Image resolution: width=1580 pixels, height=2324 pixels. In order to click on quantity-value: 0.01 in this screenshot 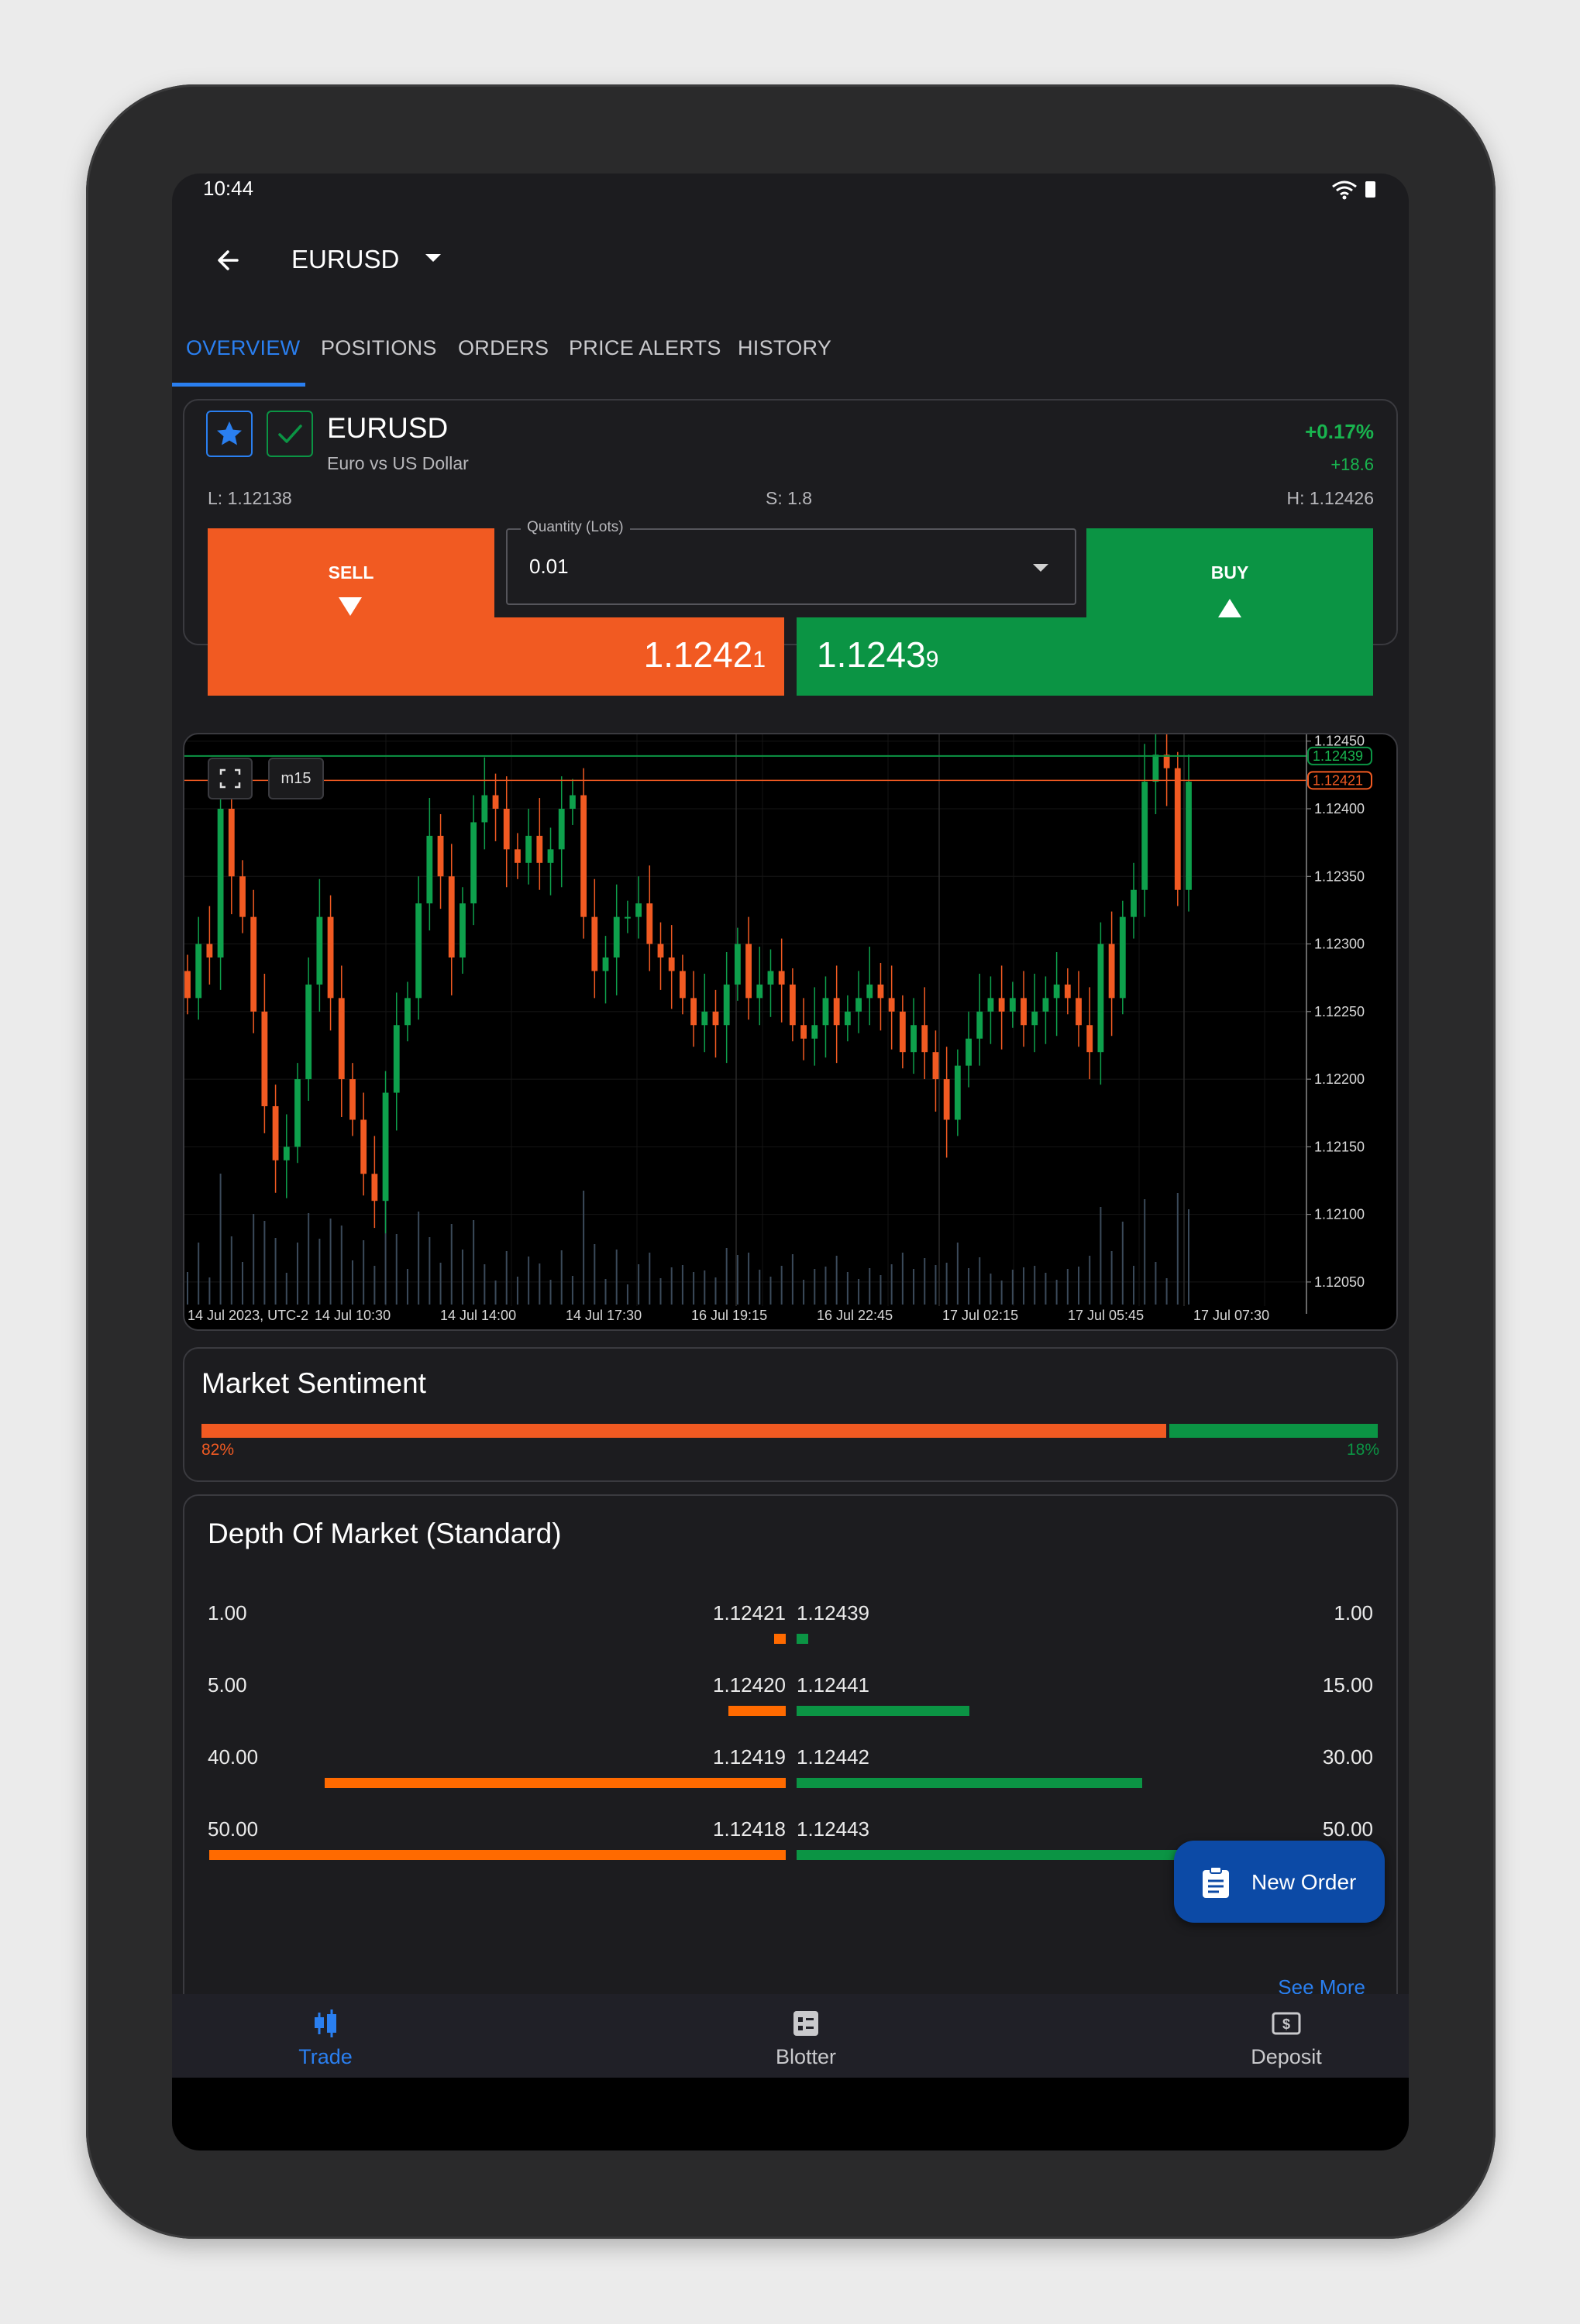, I will do `click(549, 567)`.